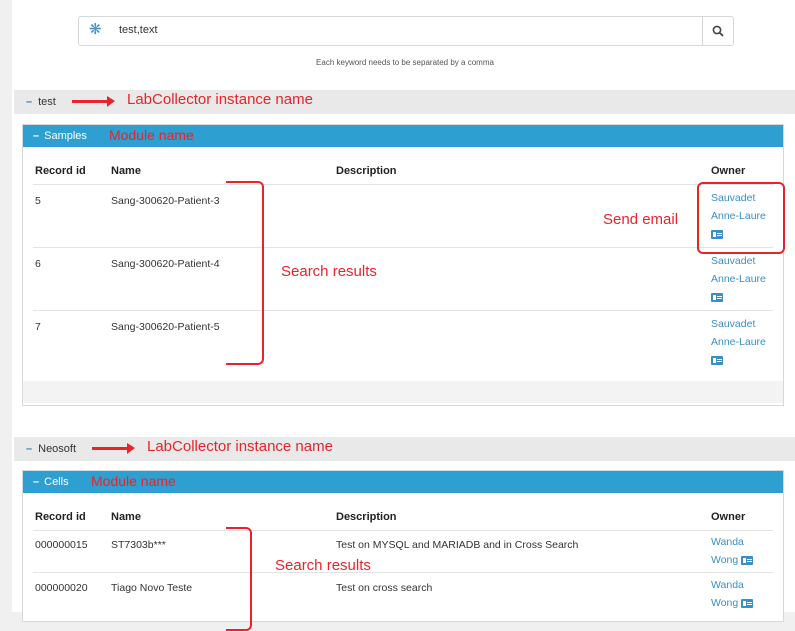  Describe the element at coordinates (65, 136) in the screenshot. I see `module-name: Samples` at that location.